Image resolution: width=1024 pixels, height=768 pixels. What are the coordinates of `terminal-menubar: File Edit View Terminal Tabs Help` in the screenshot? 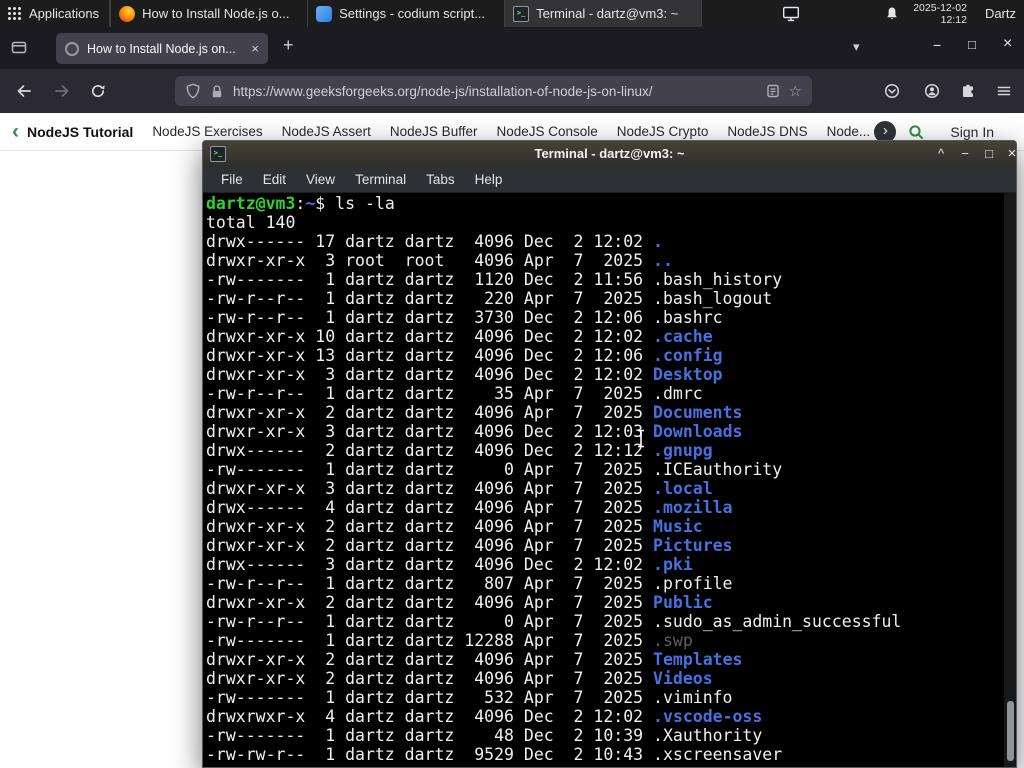 It's located at (609, 180).